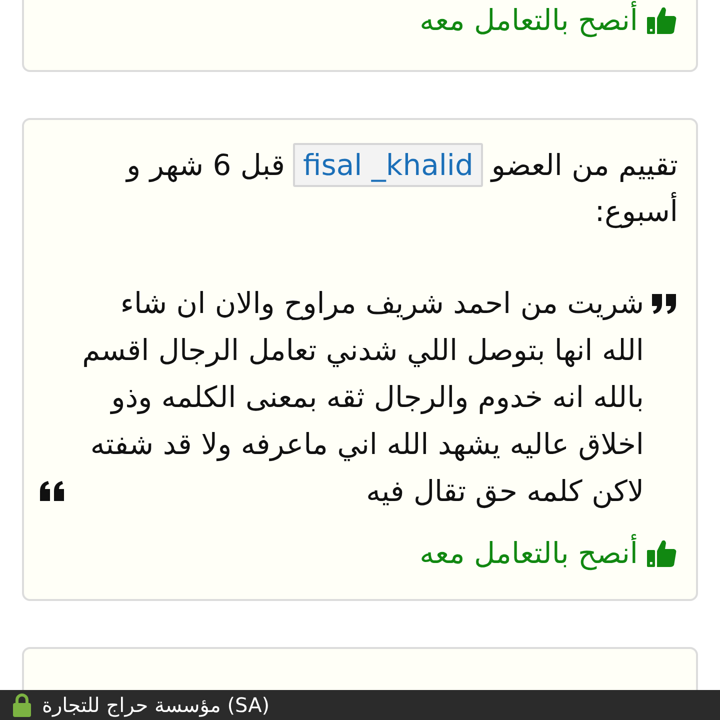 The width and height of the screenshot is (720, 720). I want to click on quote-open-icon, so click(664, 304).